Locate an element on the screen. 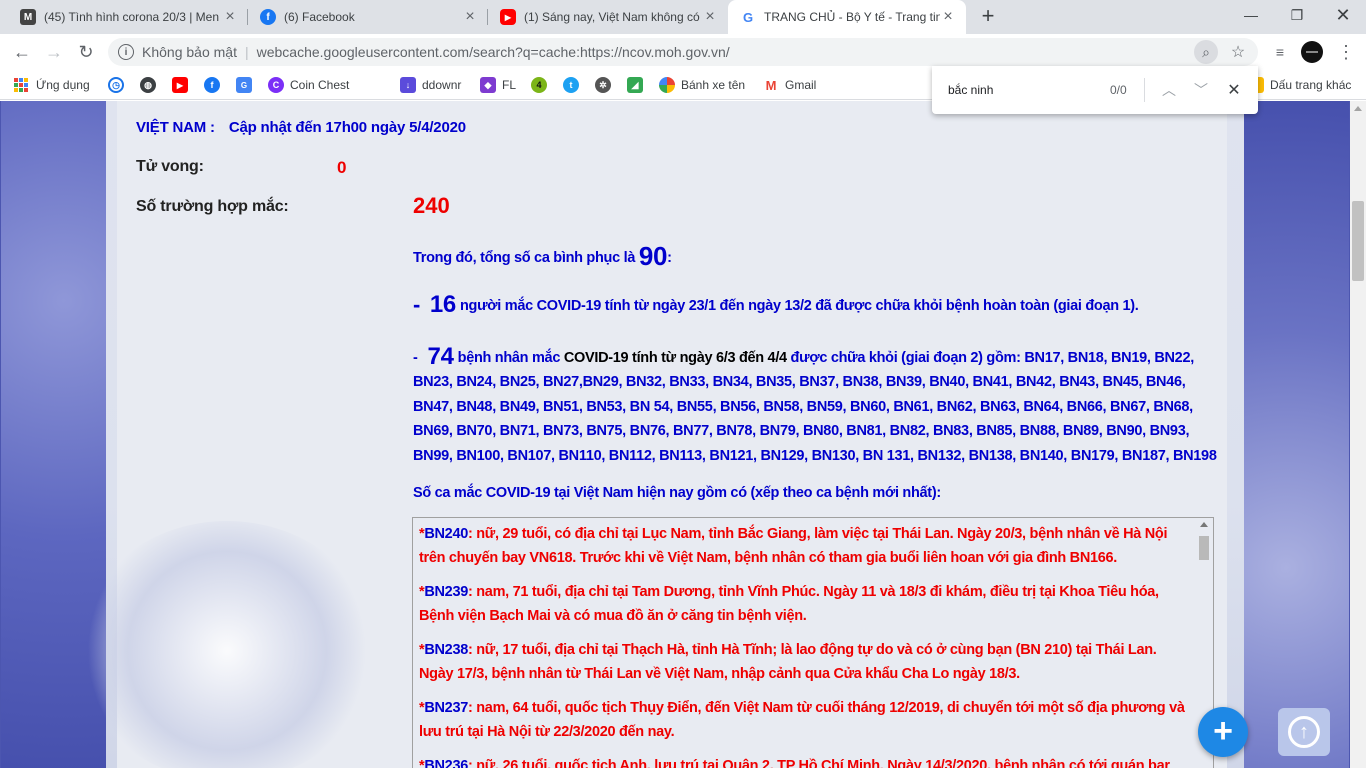 The image size is (1366, 768). updated-label: Cập nhật đến 17h00 ngày 5/4/2020 is located at coordinates (347, 127).